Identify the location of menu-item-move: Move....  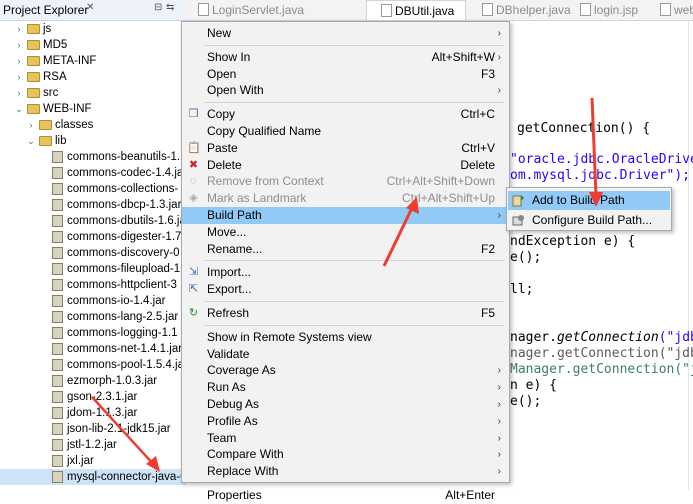
(345, 232).